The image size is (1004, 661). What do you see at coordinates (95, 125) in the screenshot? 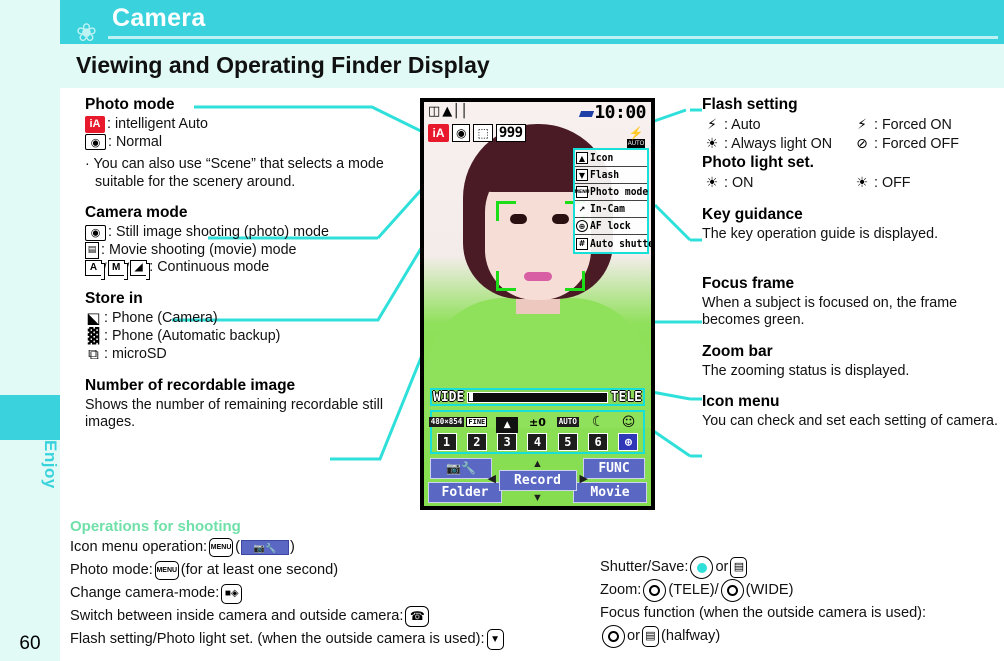
I see `intelligent-auto-icon: iA` at bounding box center [95, 125].